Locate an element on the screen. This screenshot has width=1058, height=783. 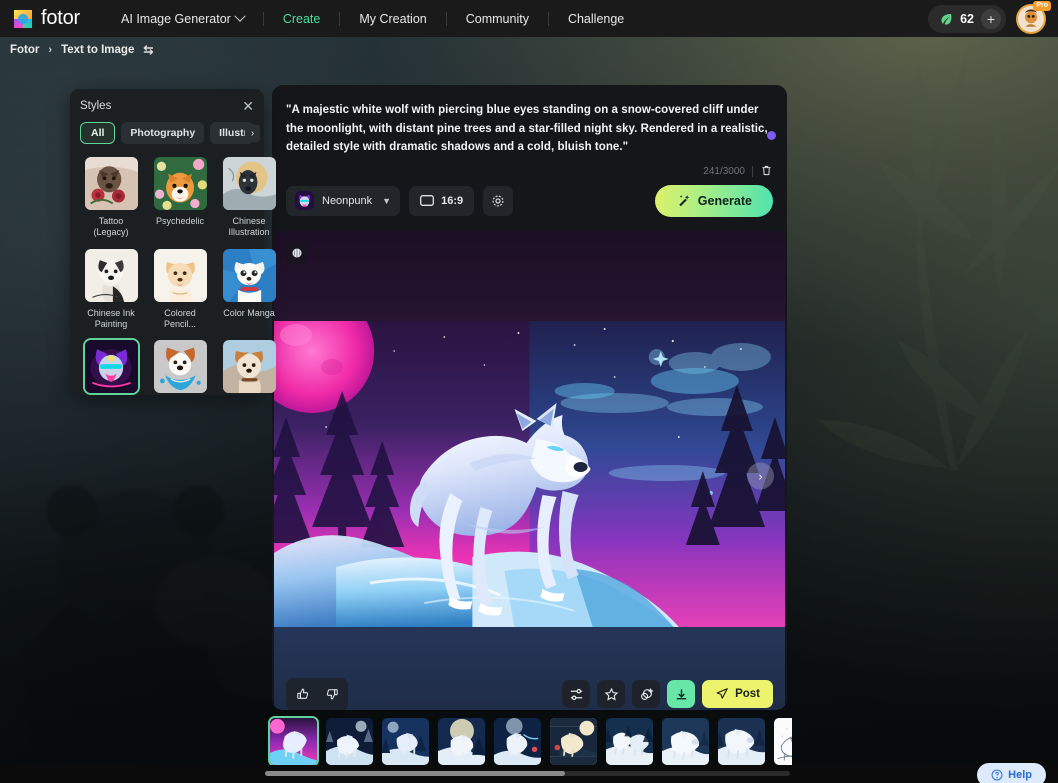
thumbs-up-icon is located at coordinates (302, 694).